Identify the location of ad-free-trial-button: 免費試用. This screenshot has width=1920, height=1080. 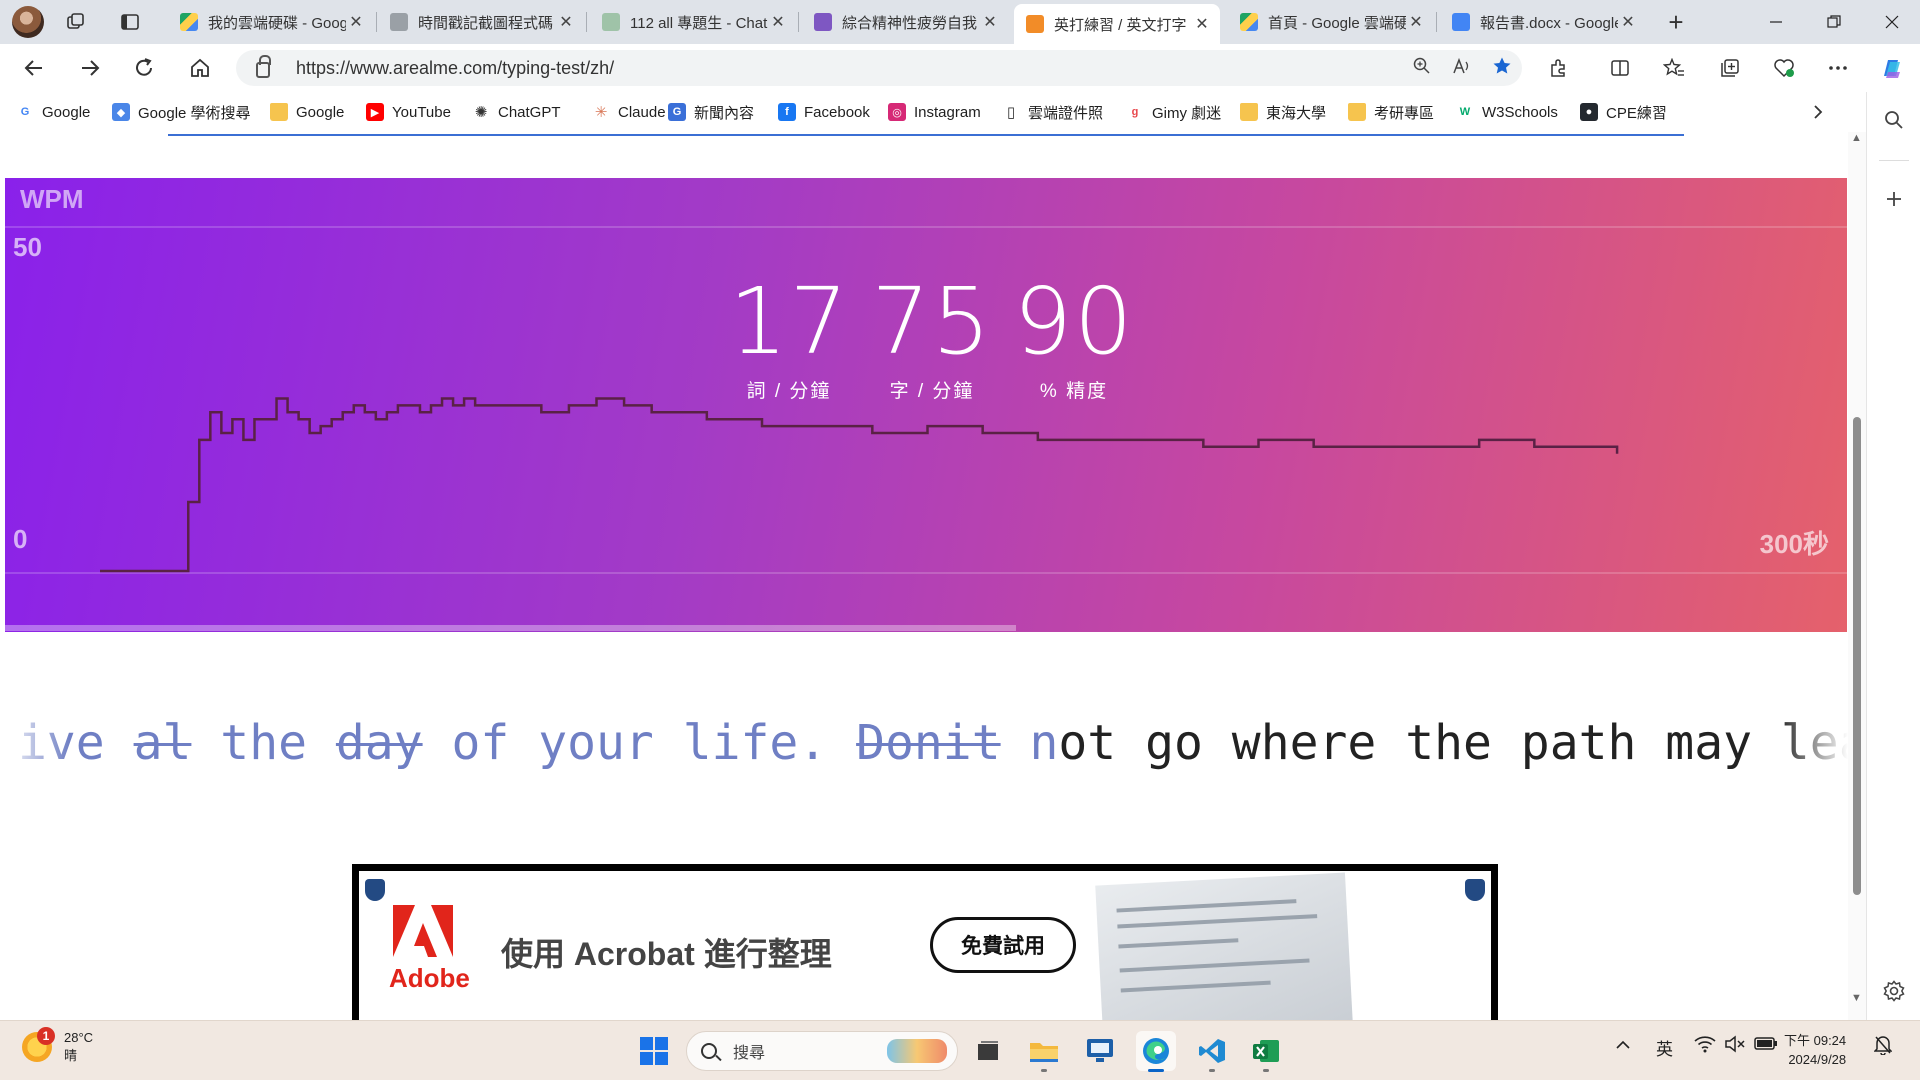
(1003, 945).